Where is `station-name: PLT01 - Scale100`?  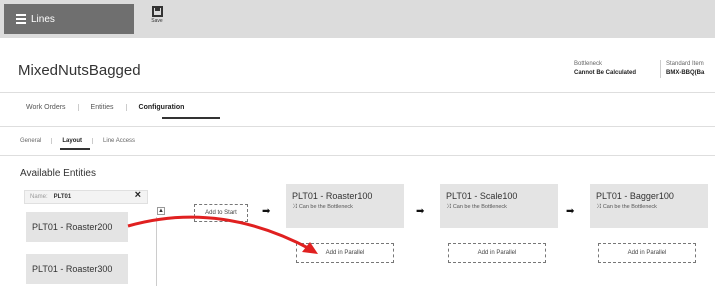 station-name: PLT01 - Scale100 is located at coordinates (482, 196).